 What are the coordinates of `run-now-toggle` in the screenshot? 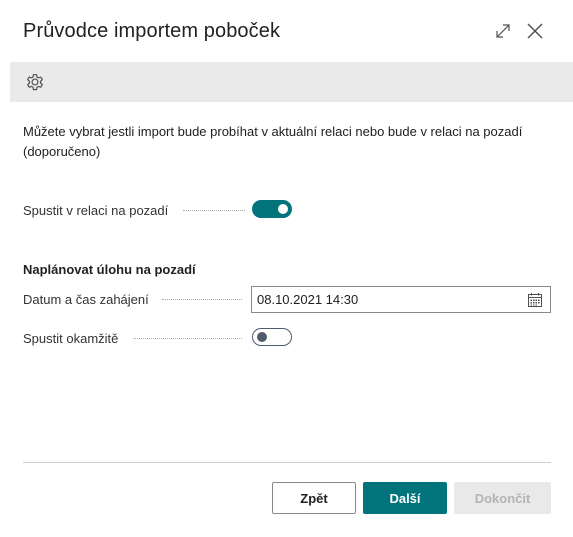 It's located at (272, 337).